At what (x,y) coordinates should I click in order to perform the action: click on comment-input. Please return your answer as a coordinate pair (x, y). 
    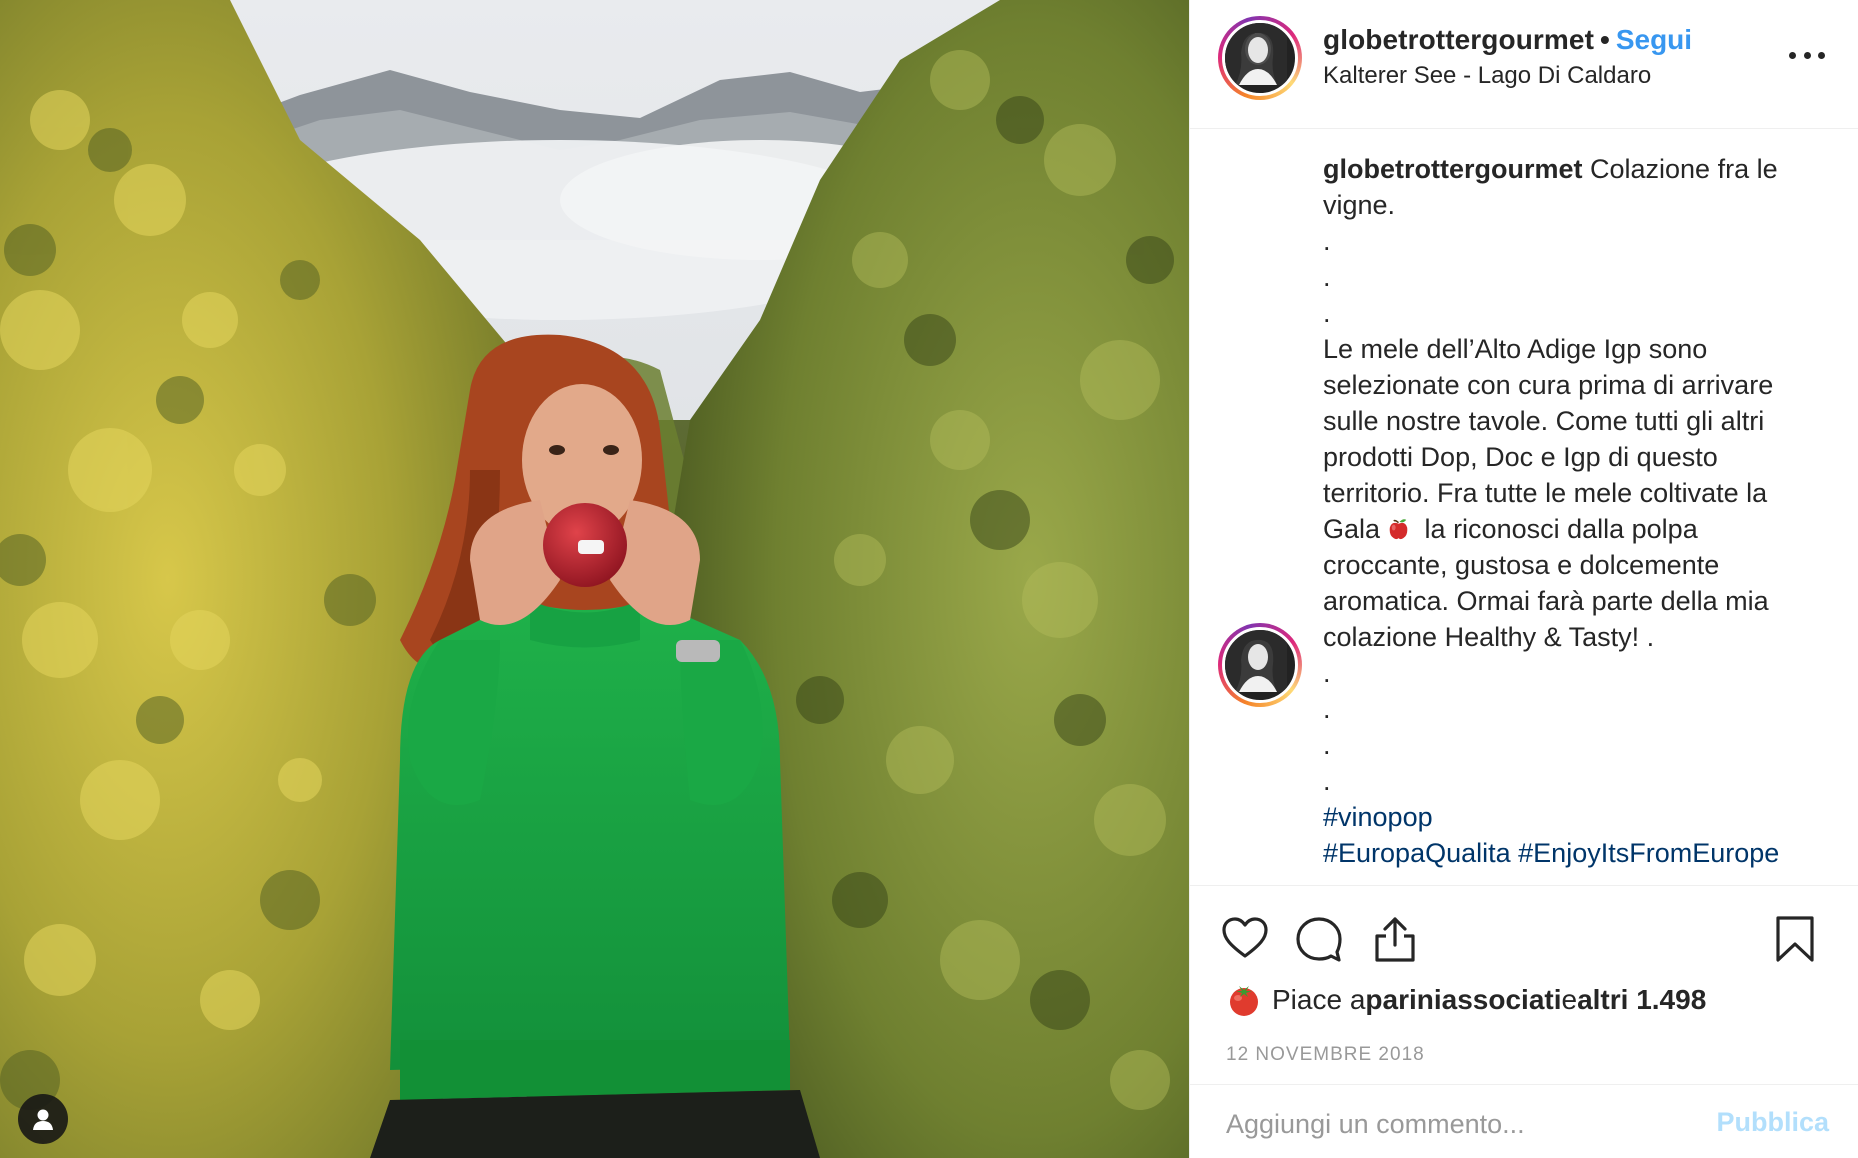
    Looking at the image, I should click on (1466, 1124).